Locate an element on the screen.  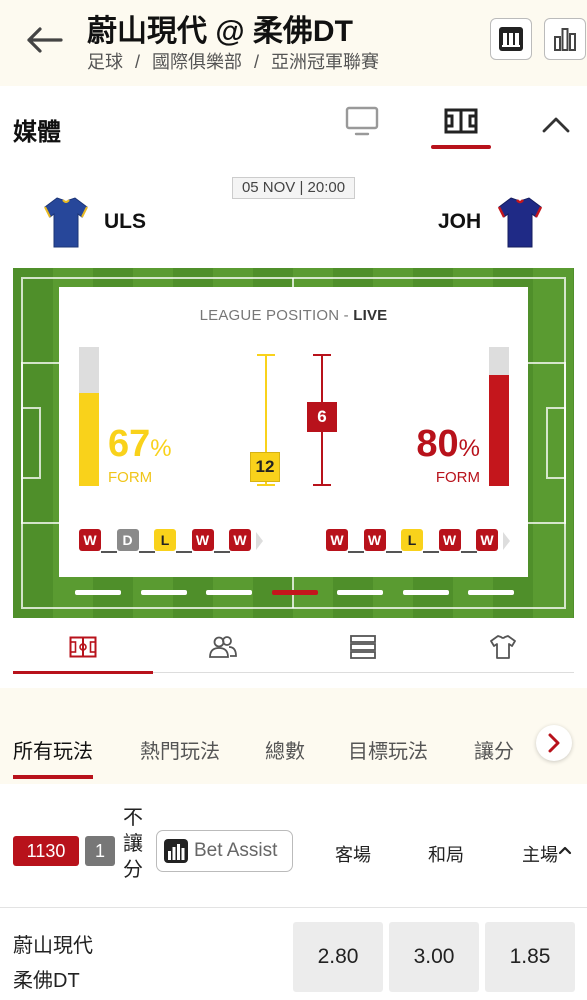
lineup-icon is located at coordinates (223, 646).